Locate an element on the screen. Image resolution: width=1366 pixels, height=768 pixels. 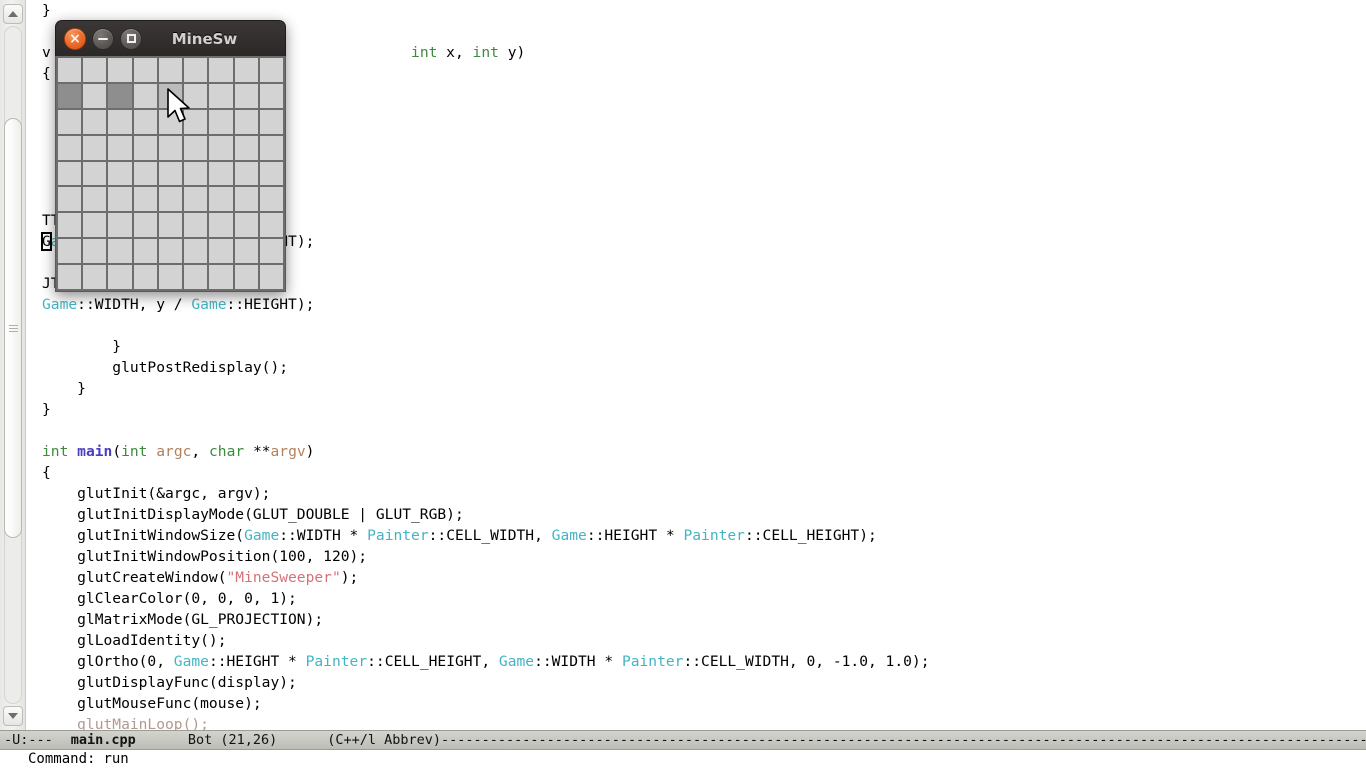
scrollbar-up-button is located at coordinates (13, 14).